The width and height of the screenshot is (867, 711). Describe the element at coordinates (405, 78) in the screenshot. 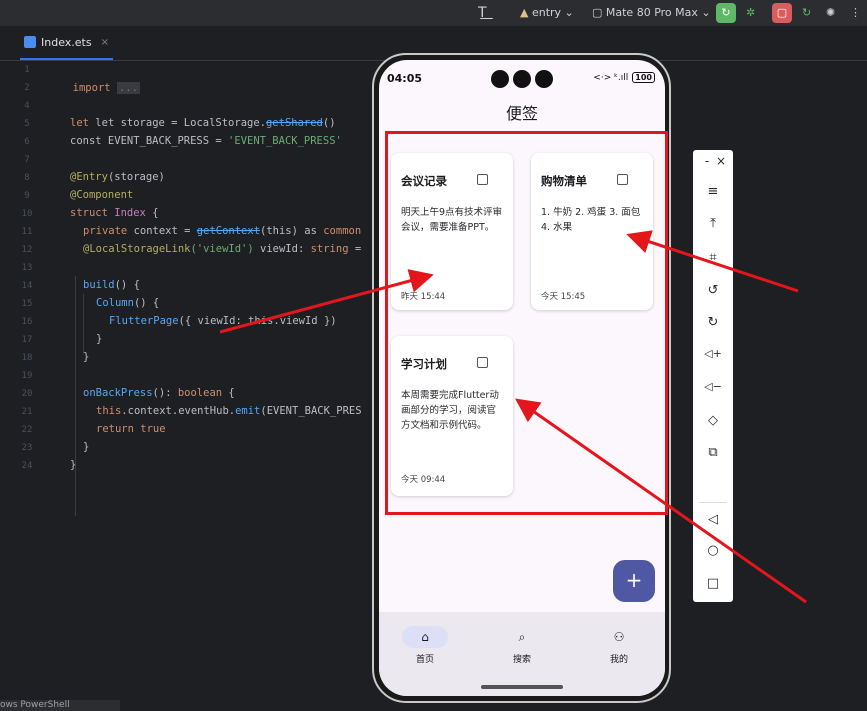

I see `status-time: 04:05` at that location.